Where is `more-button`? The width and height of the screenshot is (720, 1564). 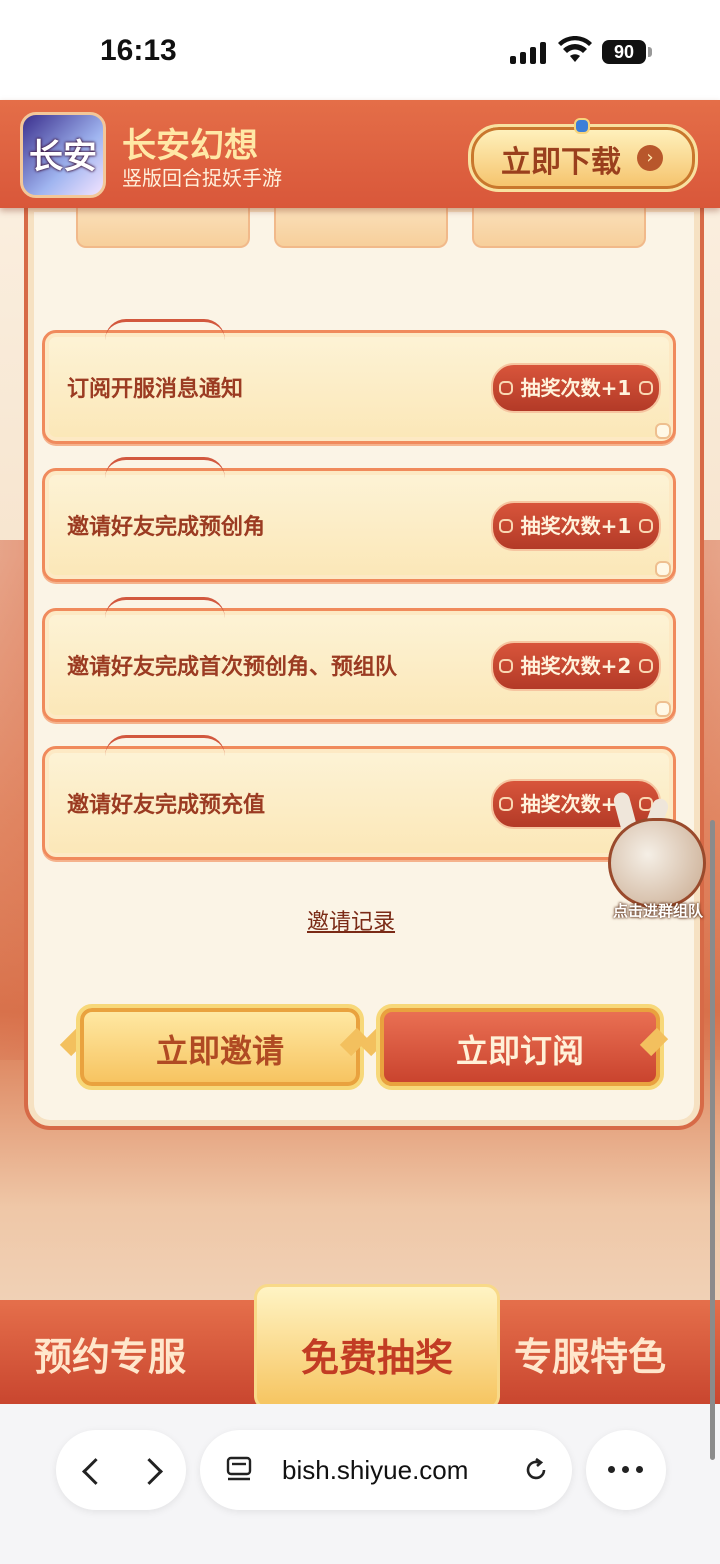 more-button is located at coordinates (626, 1470).